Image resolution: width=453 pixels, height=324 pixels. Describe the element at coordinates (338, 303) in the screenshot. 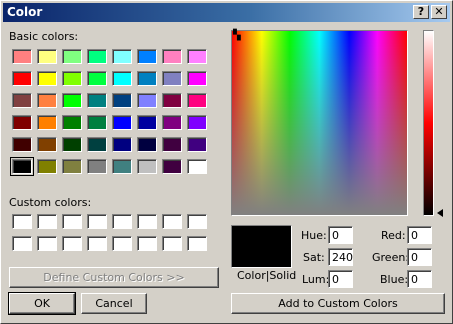

I see `add-to-custom-colors-button: Add to Custom Colors` at that location.